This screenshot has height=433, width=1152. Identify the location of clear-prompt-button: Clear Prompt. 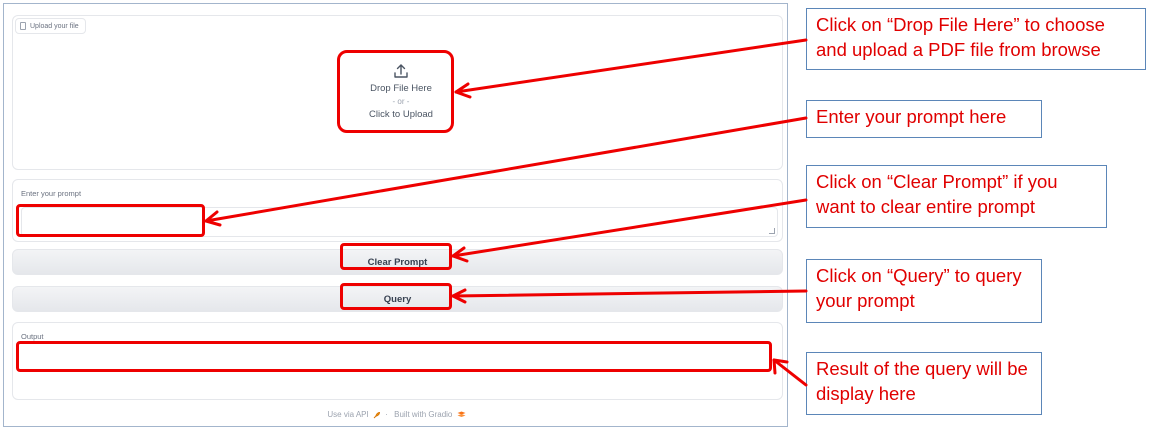
(397, 262).